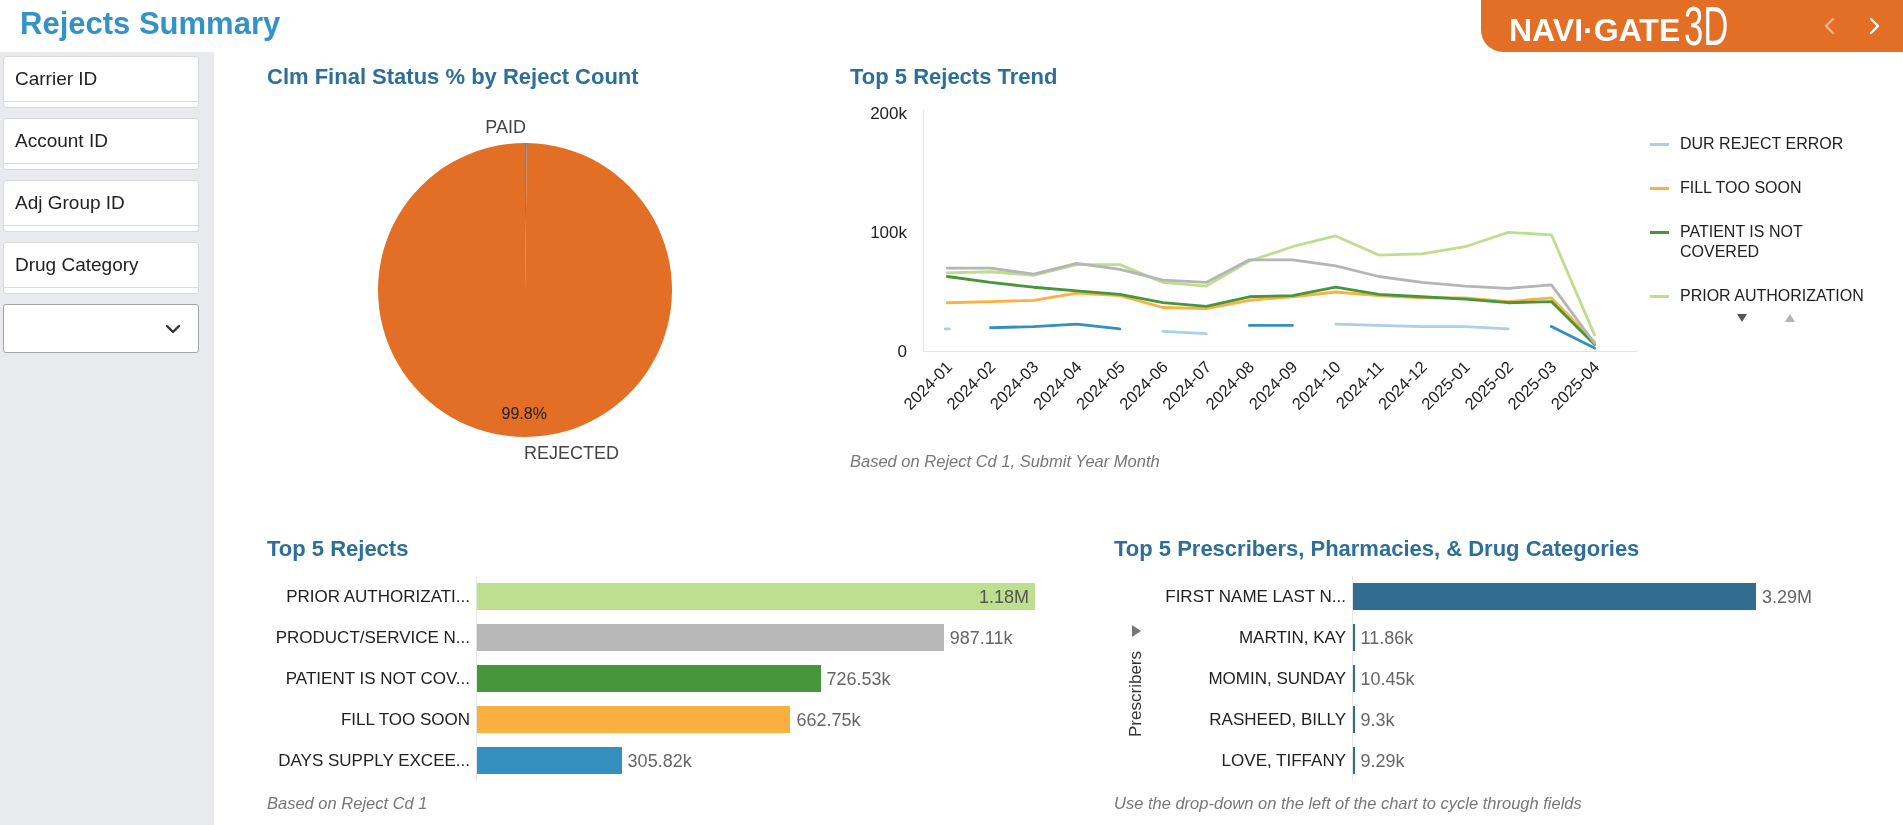 The image size is (1903, 825). I want to click on slice-label: REJECTED, so click(571, 453).